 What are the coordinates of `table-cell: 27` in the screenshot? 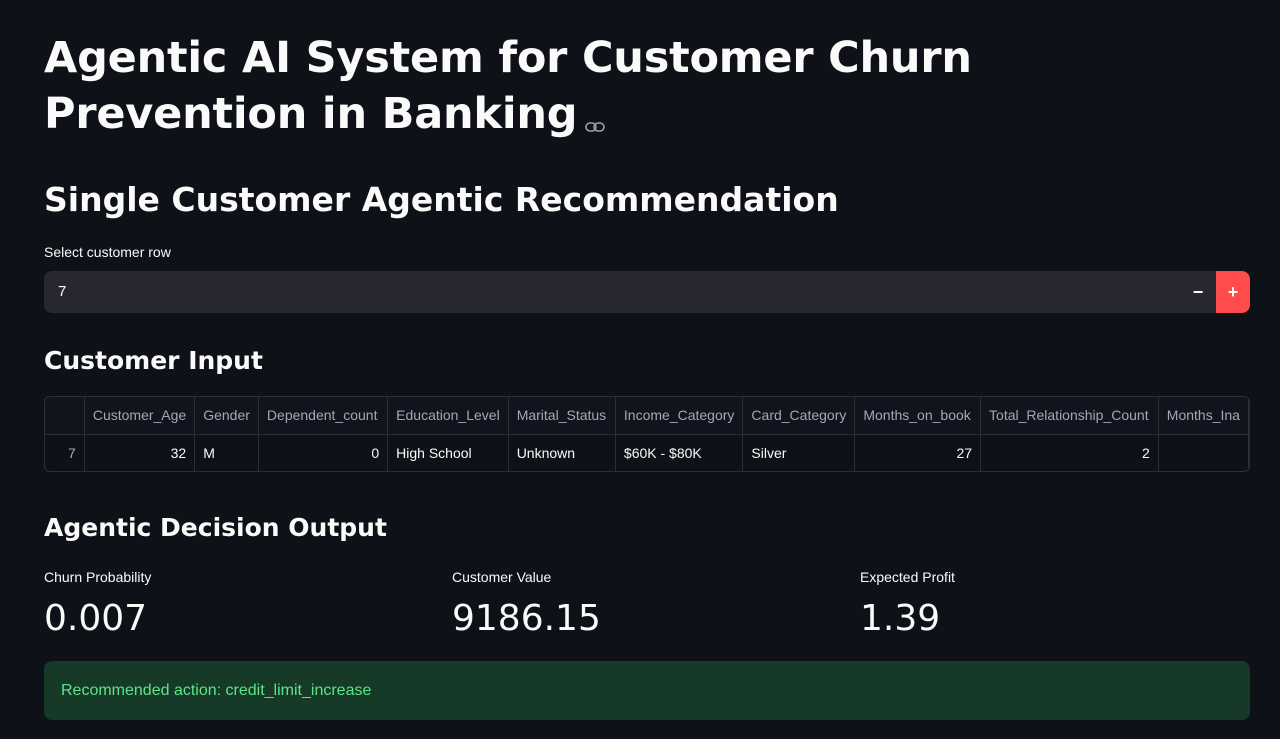 It's located at (918, 452).